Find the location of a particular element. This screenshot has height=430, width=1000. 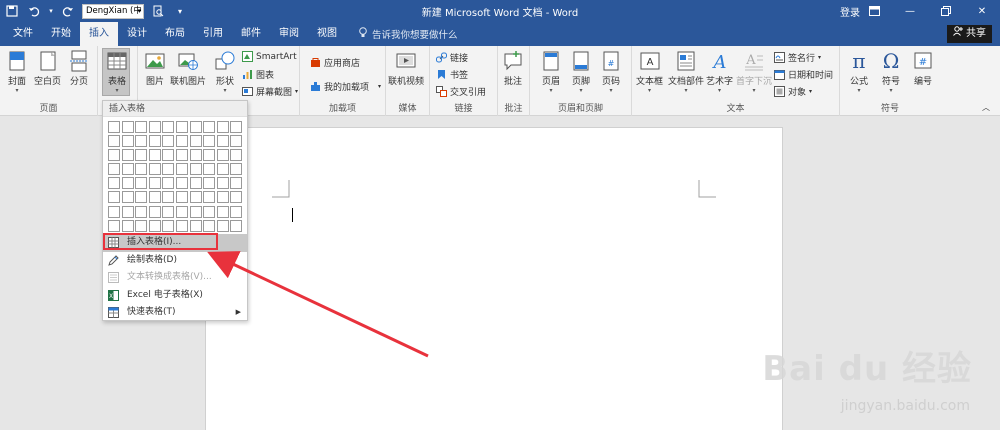

cover-page-button: 封面 ▾ is located at coordinates (17, 72).